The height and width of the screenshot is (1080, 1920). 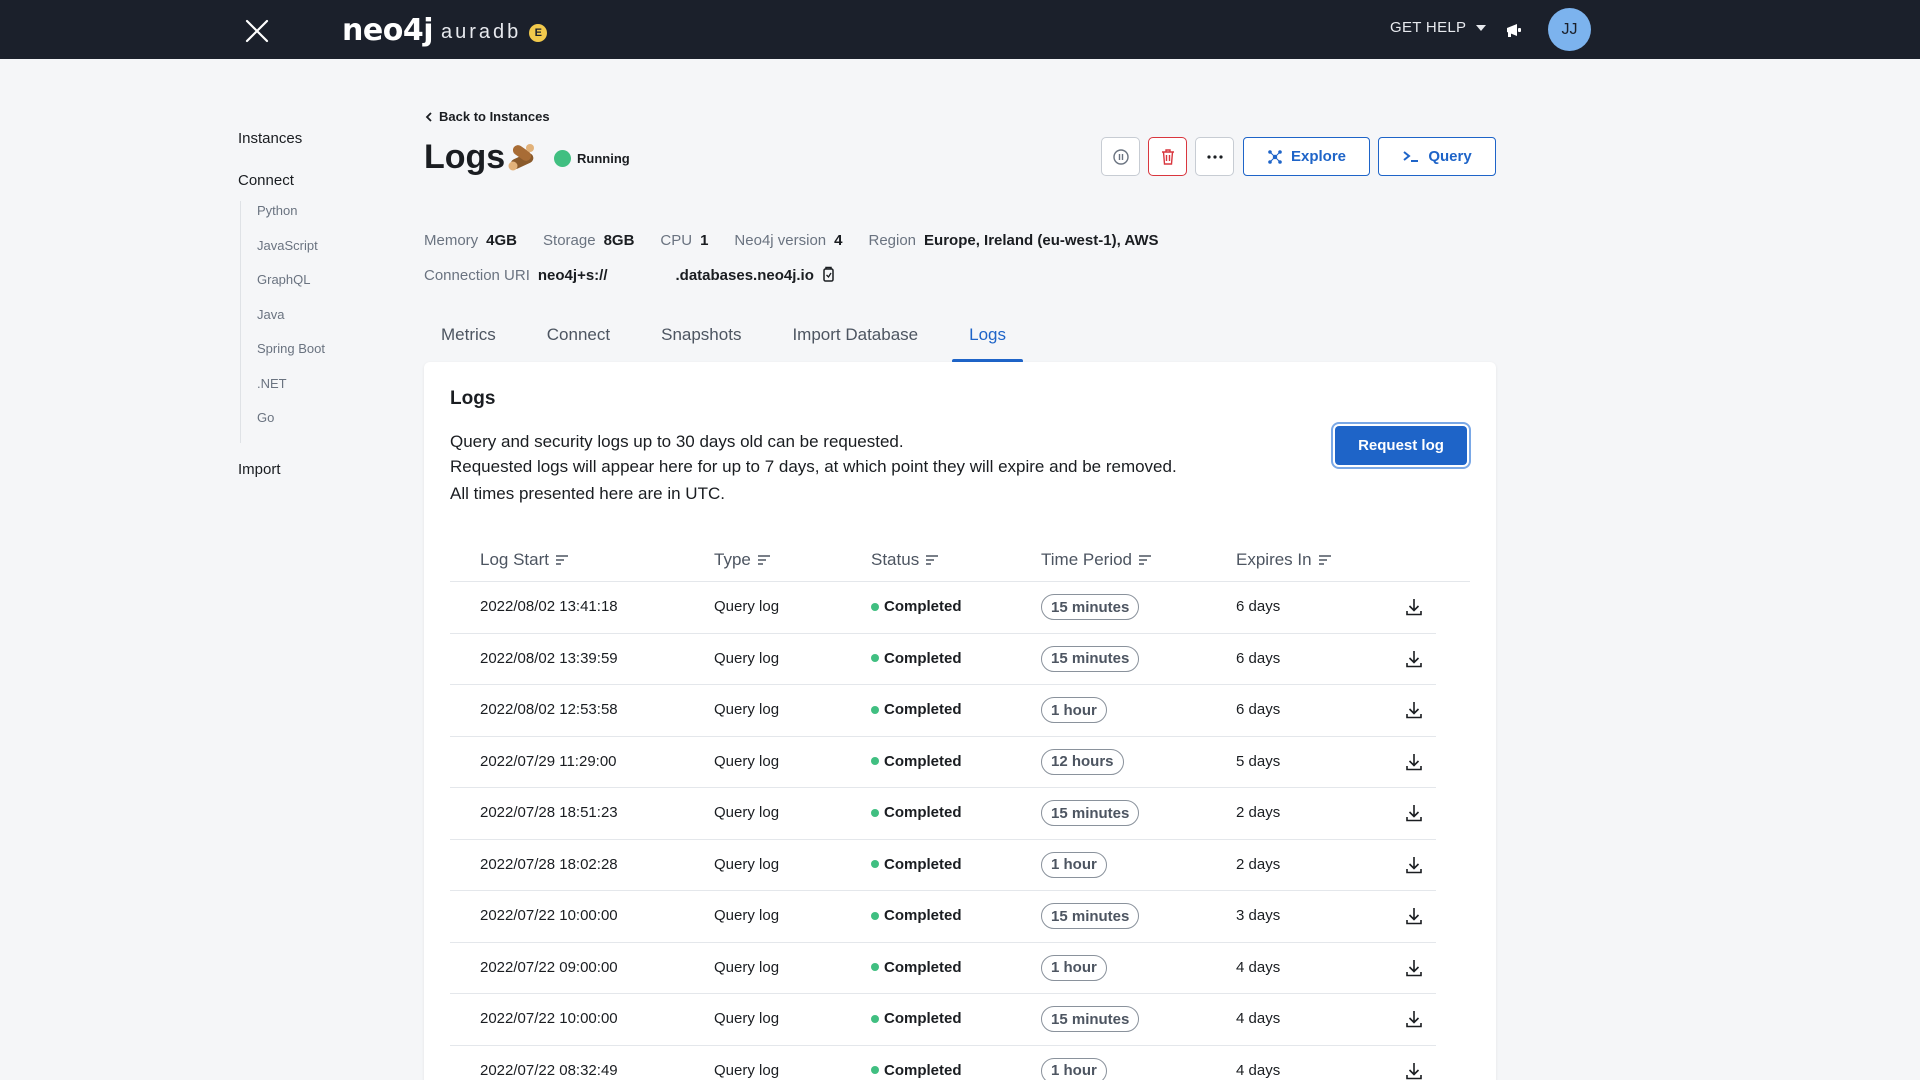 What do you see at coordinates (892, 240) in the screenshot?
I see `region-label: Region` at bounding box center [892, 240].